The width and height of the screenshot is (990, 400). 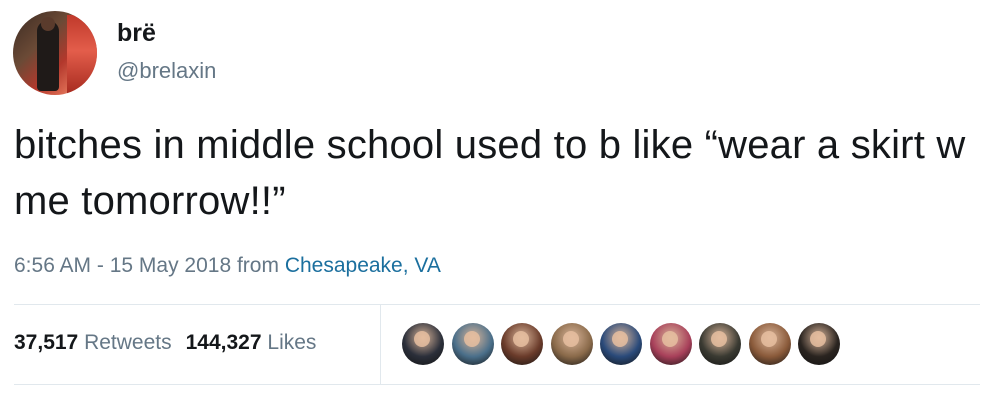 What do you see at coordinates (128, 342) in the screenshot?
I see `retweets-label: Retweets` at bounding box center [128, 342].